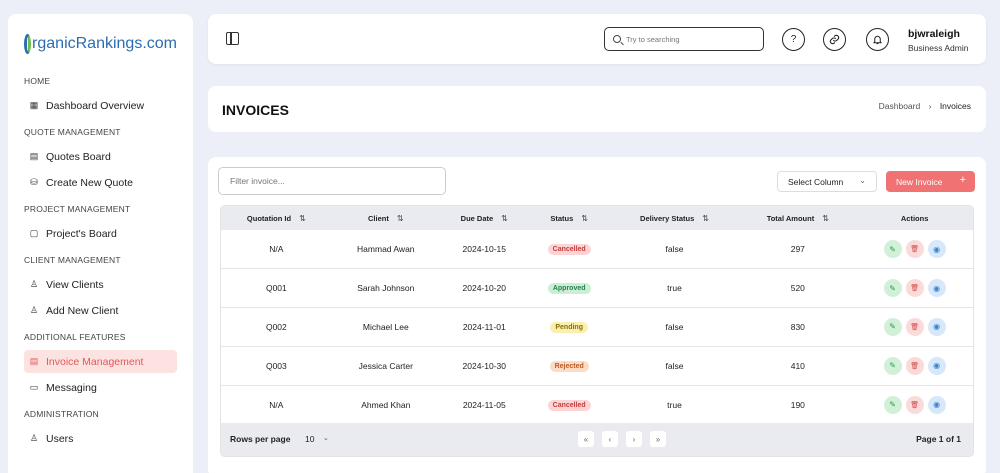 The height and width of the screenshot is (473, 1000). I want to click on sidebar-item-messaging: ▭ Messaging, so click(100, 387).